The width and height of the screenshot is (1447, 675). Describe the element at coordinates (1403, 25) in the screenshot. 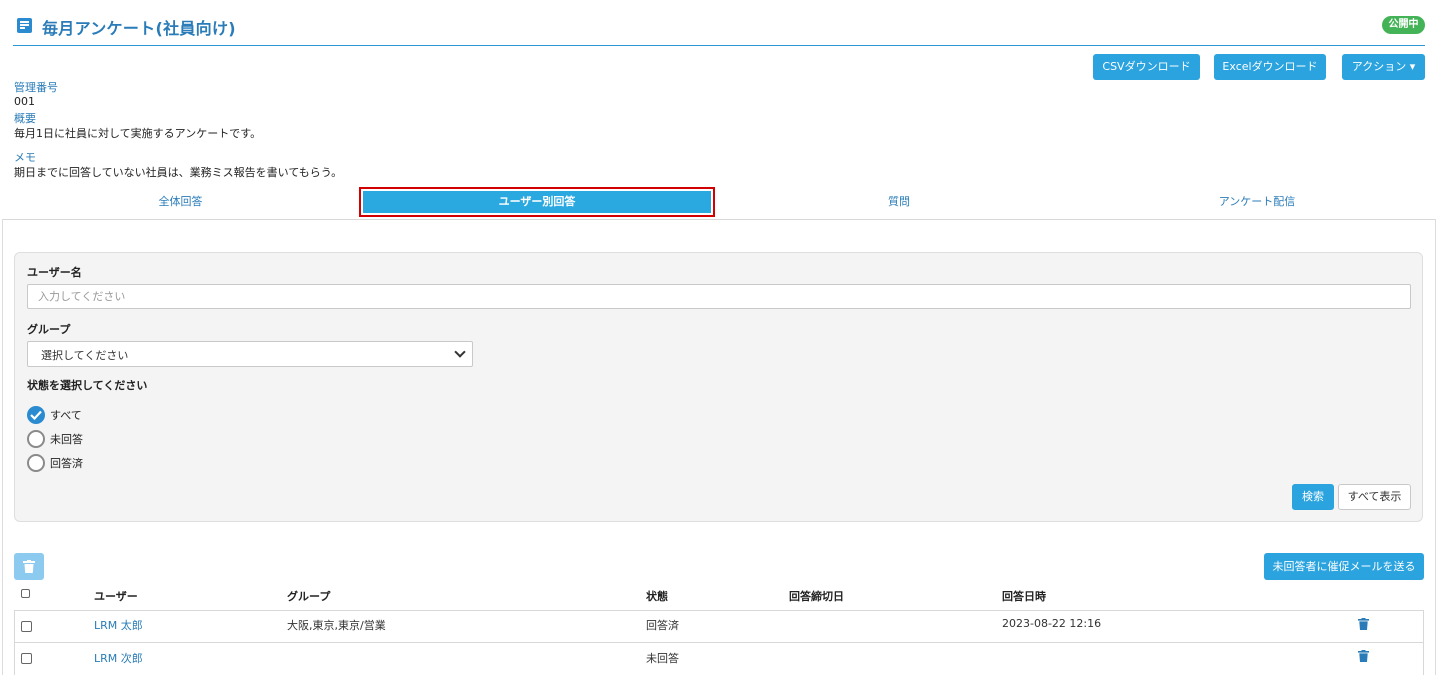

I see `status-badge: 公開中` at that location.